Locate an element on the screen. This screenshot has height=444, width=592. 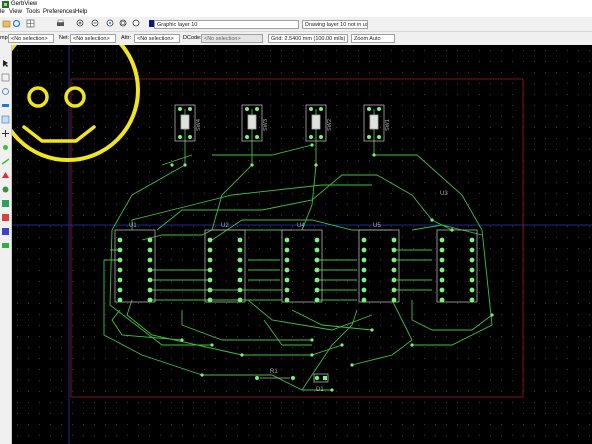
left-toolbar is located at coordinates (6, 244).